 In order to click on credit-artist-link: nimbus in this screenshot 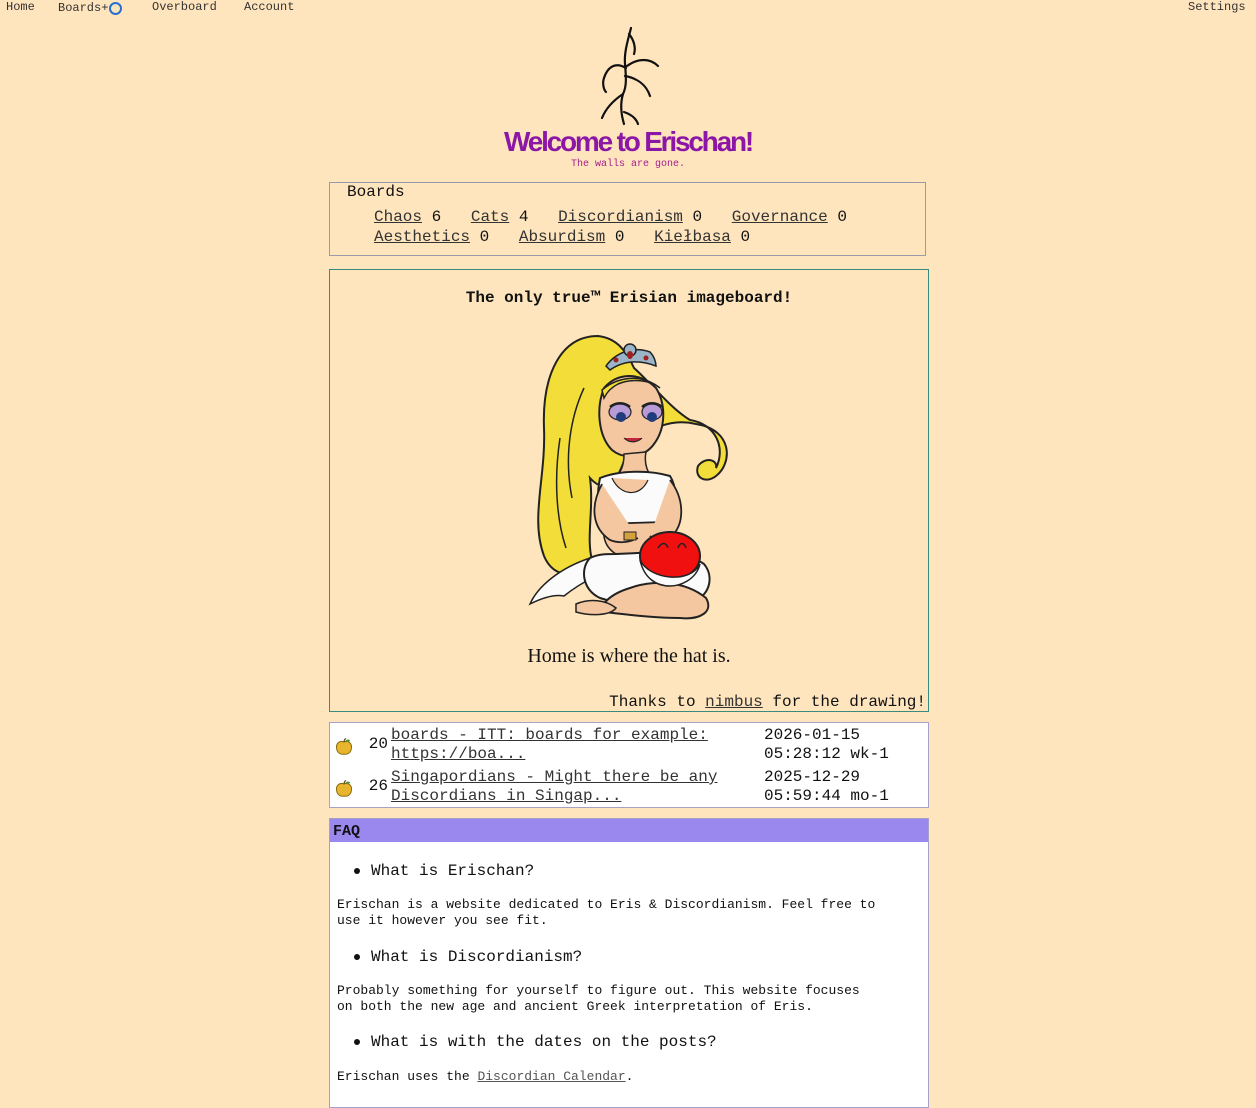, I will do `click(734, 702)`.